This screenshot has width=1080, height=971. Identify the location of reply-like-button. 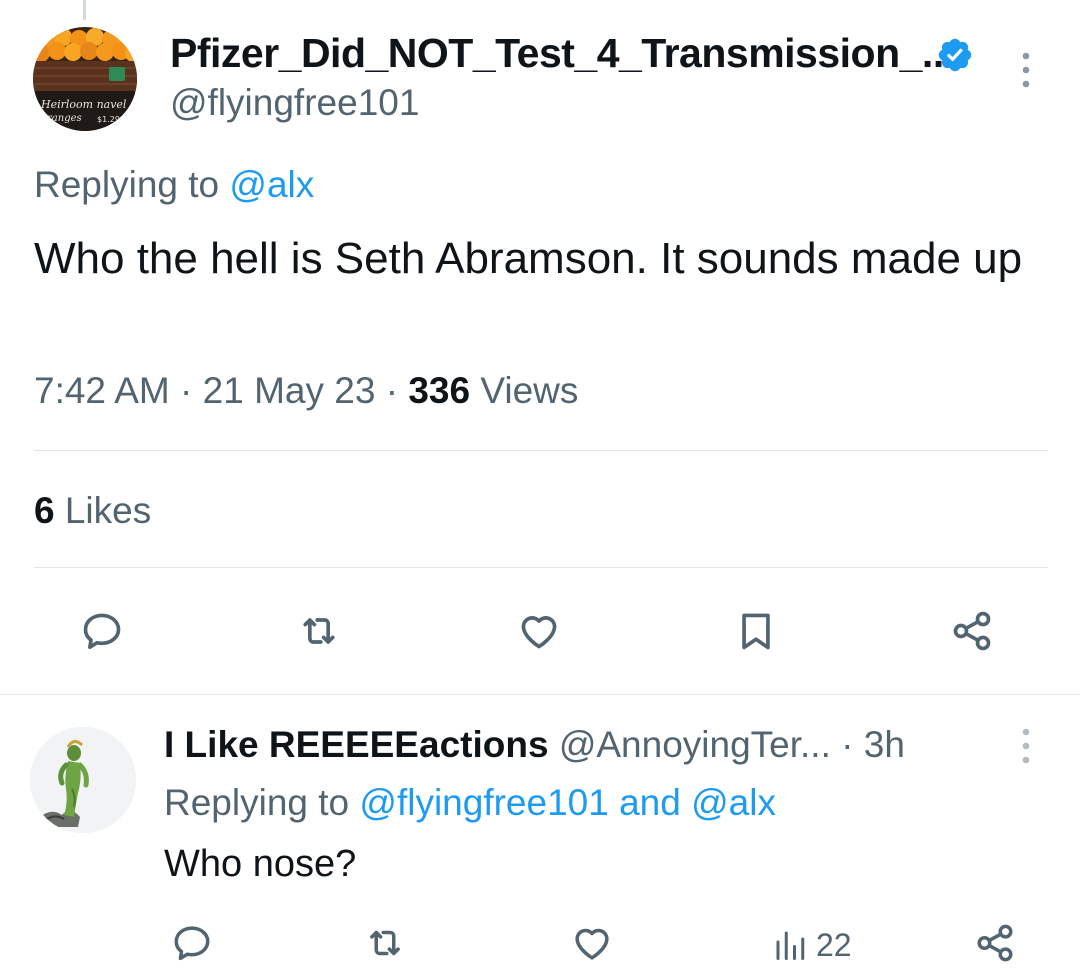
(592, 943).